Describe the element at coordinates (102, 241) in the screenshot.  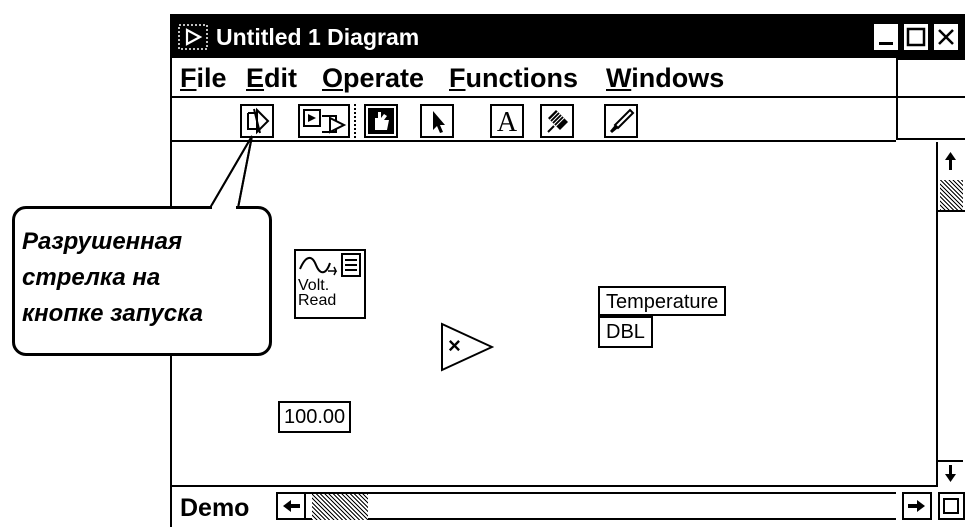
I see `callout-line1: Разрушенная` at that location.